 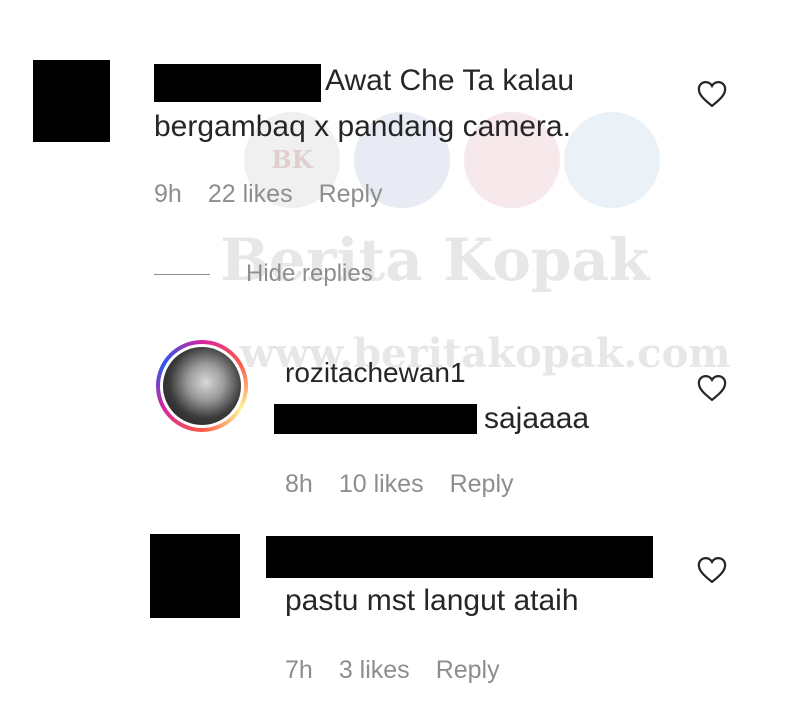 What do you see at coordinates (362, 126) in the screenshot?
I see `comment-text: bergambaq x pandang camera.` at bounding box center [362, 126].